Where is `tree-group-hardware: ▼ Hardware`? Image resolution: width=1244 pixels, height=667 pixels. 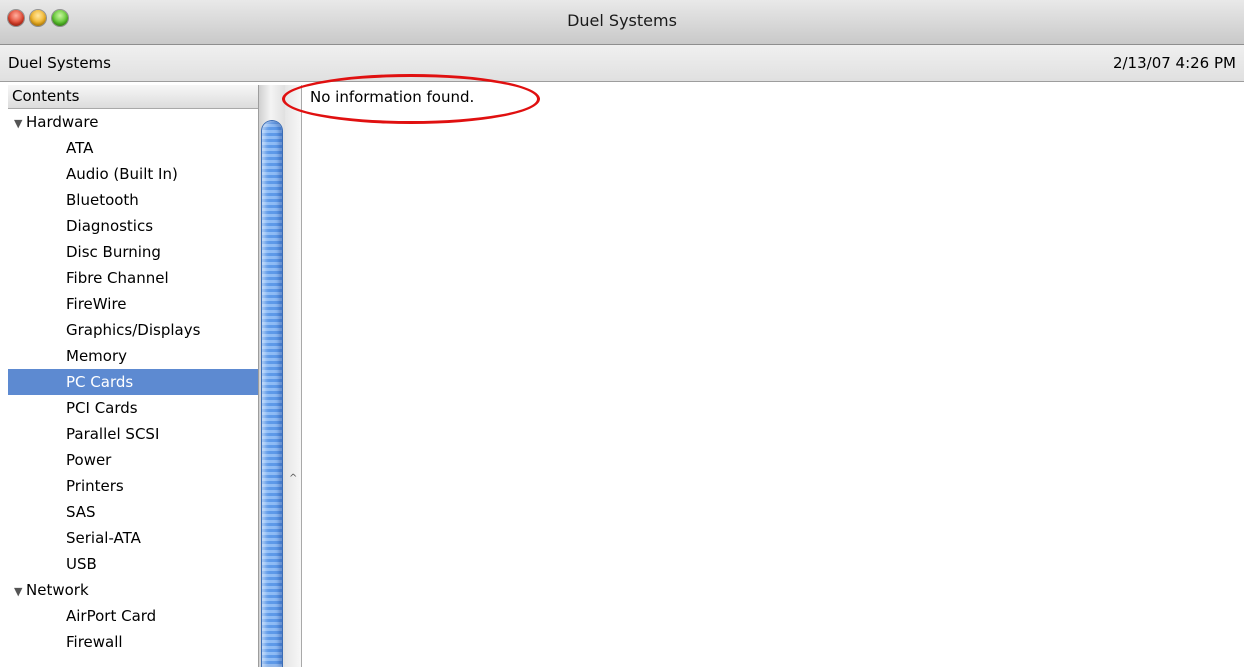
tree-group-hardware: ▼ Hardware is located at coordinates (133, 122).